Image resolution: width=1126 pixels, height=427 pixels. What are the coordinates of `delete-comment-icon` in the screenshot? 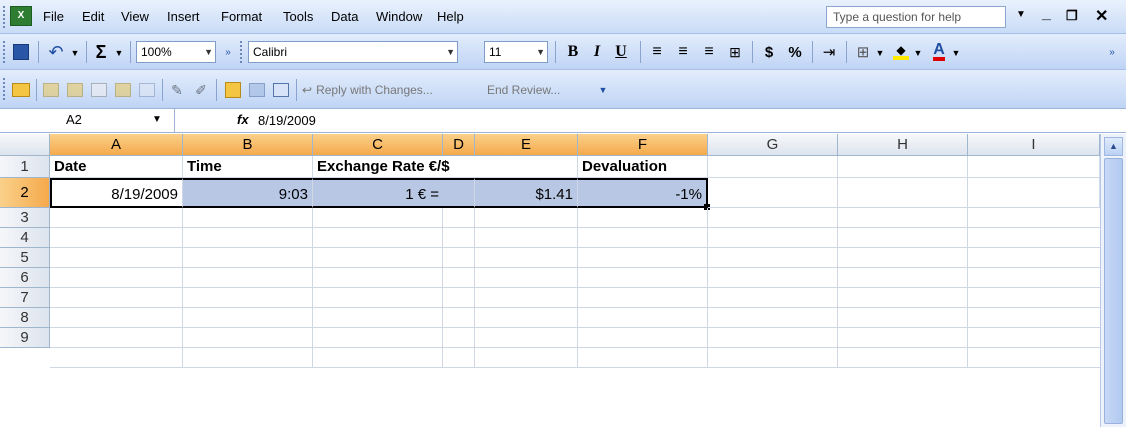 It's located at (147, 90).